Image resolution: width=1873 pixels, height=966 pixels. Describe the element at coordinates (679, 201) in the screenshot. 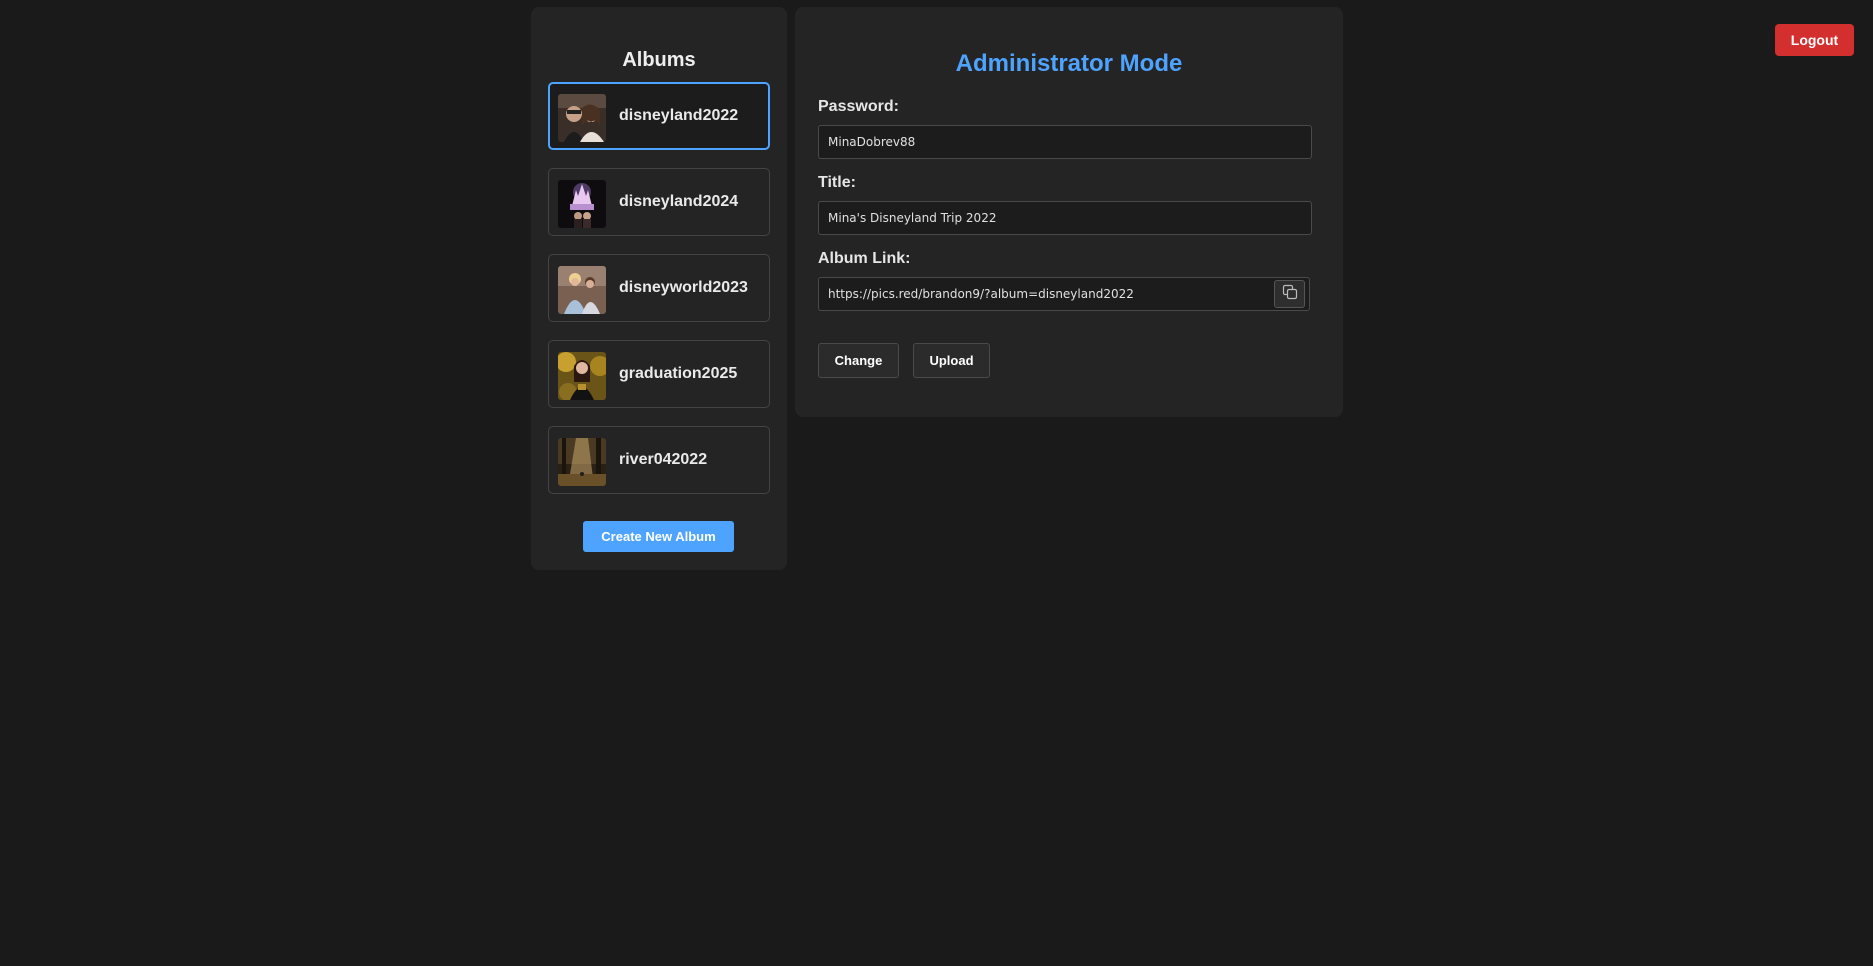

I see `album-name: disneyland2024` at that location.